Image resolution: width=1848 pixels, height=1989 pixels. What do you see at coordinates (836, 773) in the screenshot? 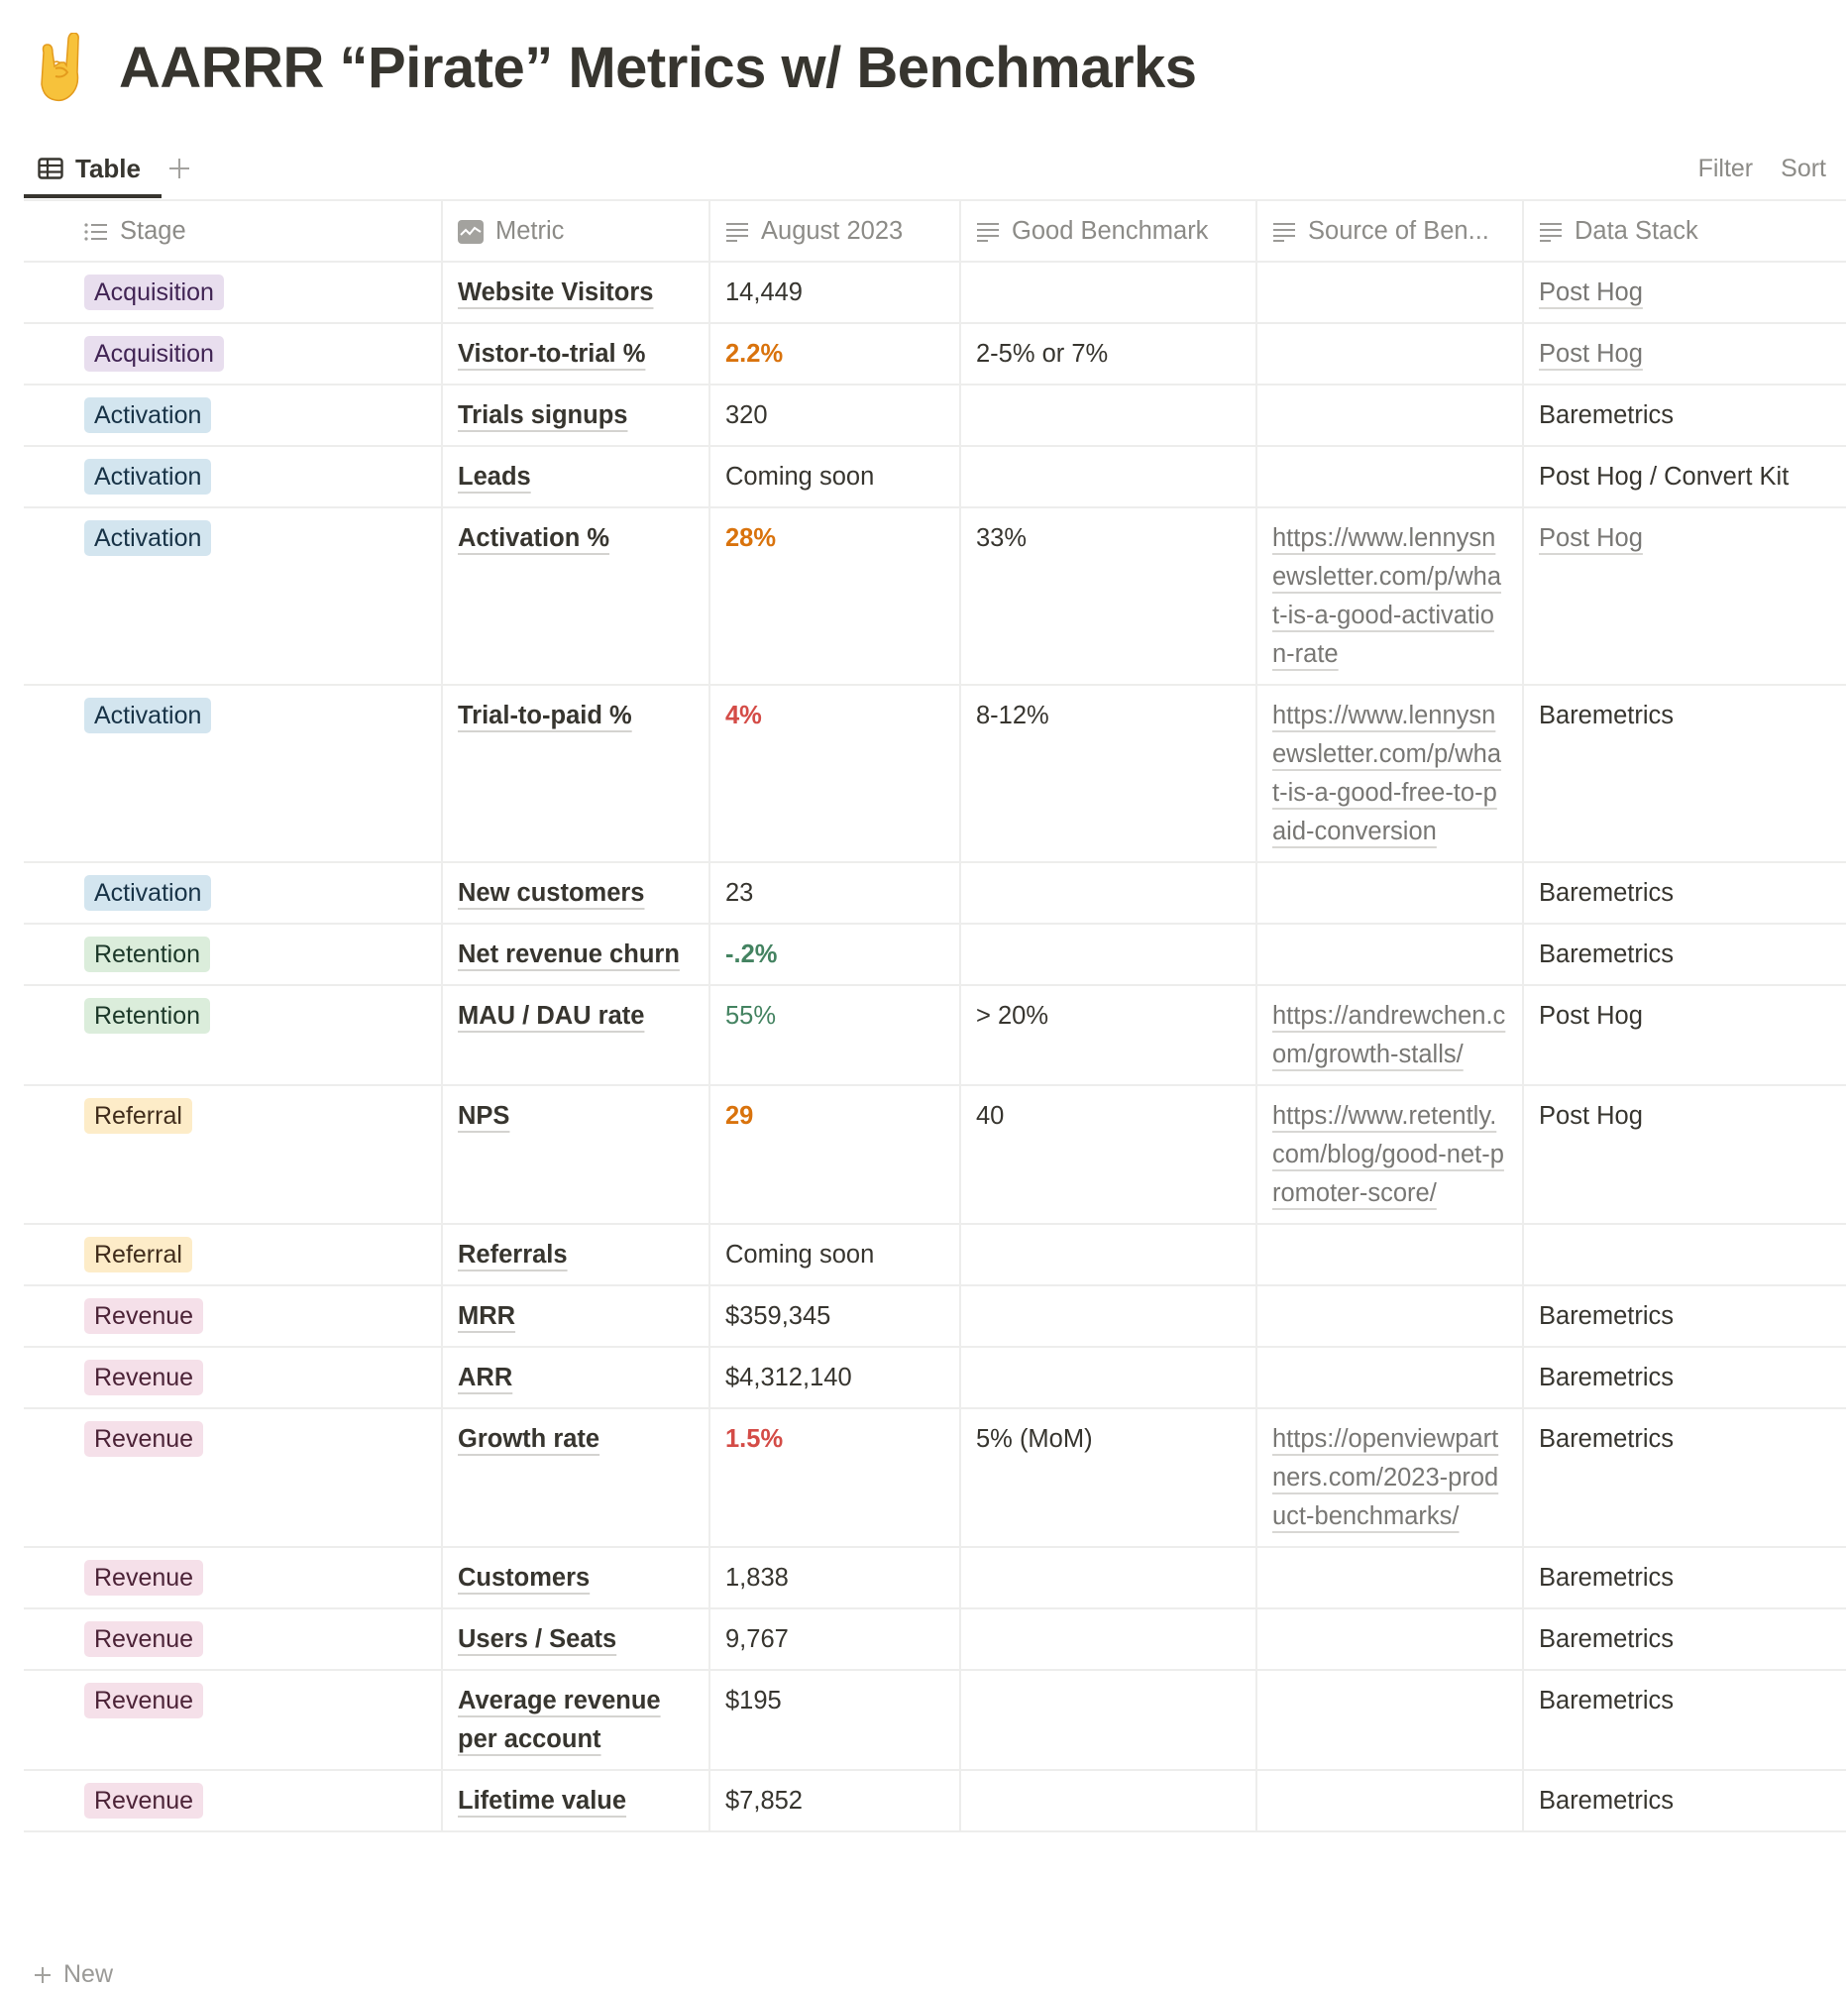
I see `august-2023-cell: 4%` at bounding box center [836, 773].